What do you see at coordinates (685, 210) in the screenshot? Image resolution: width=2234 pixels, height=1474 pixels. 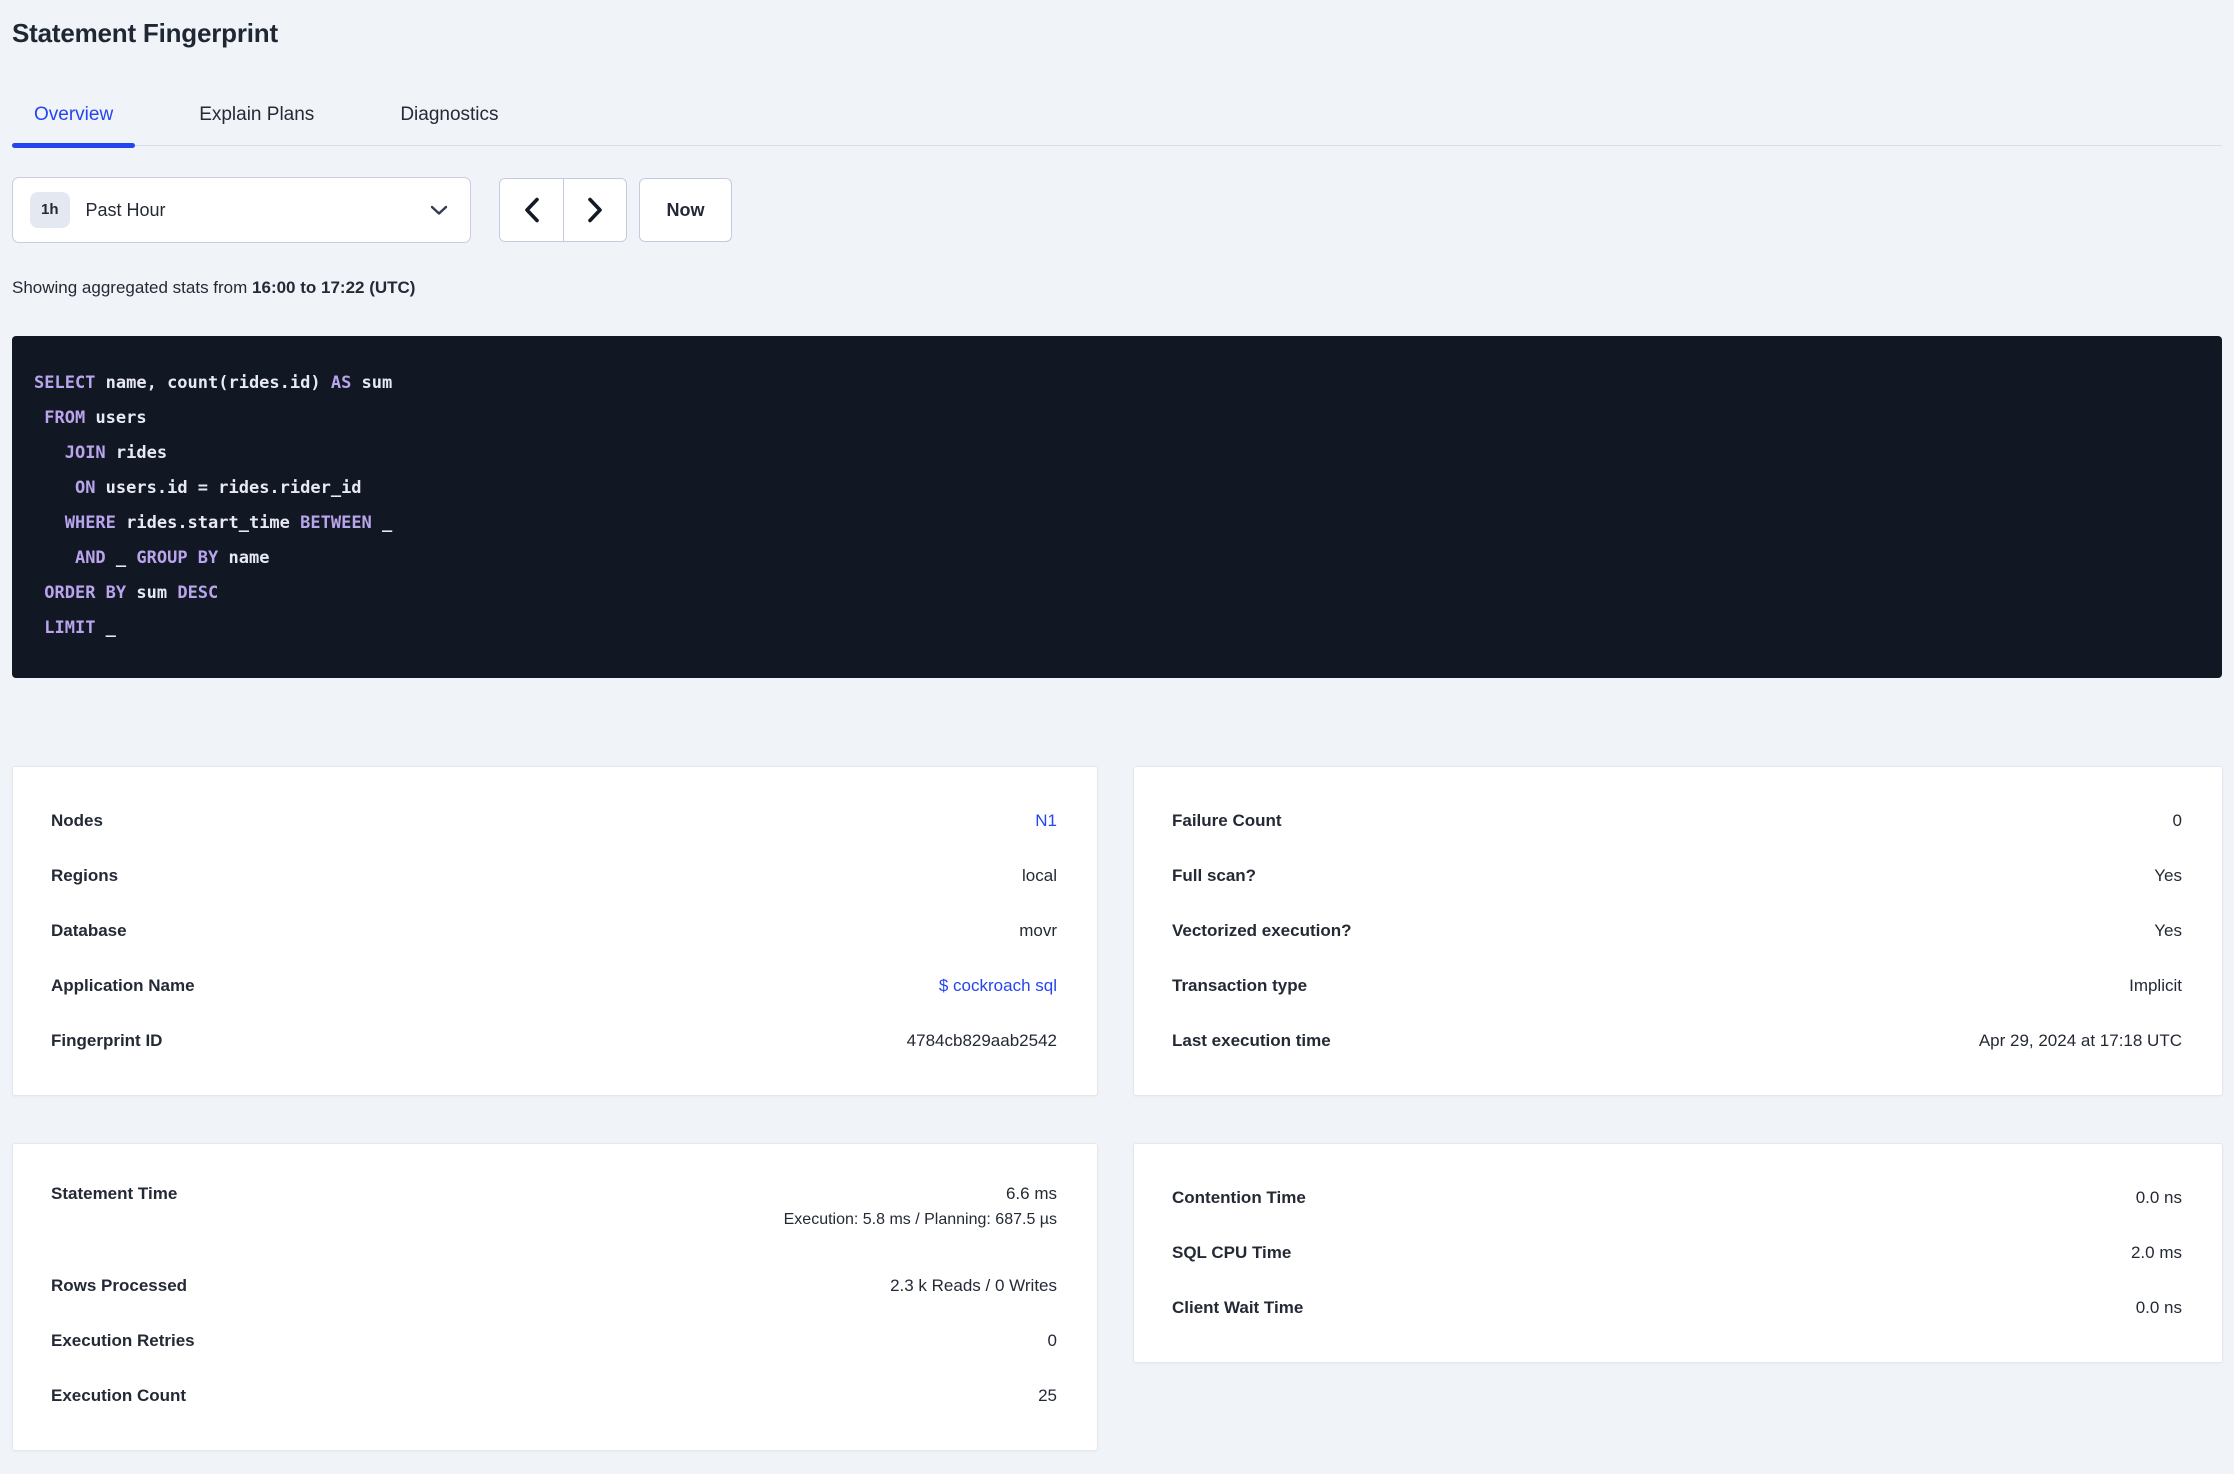 I see `now-button: Now` at bounding box center [685, 210].